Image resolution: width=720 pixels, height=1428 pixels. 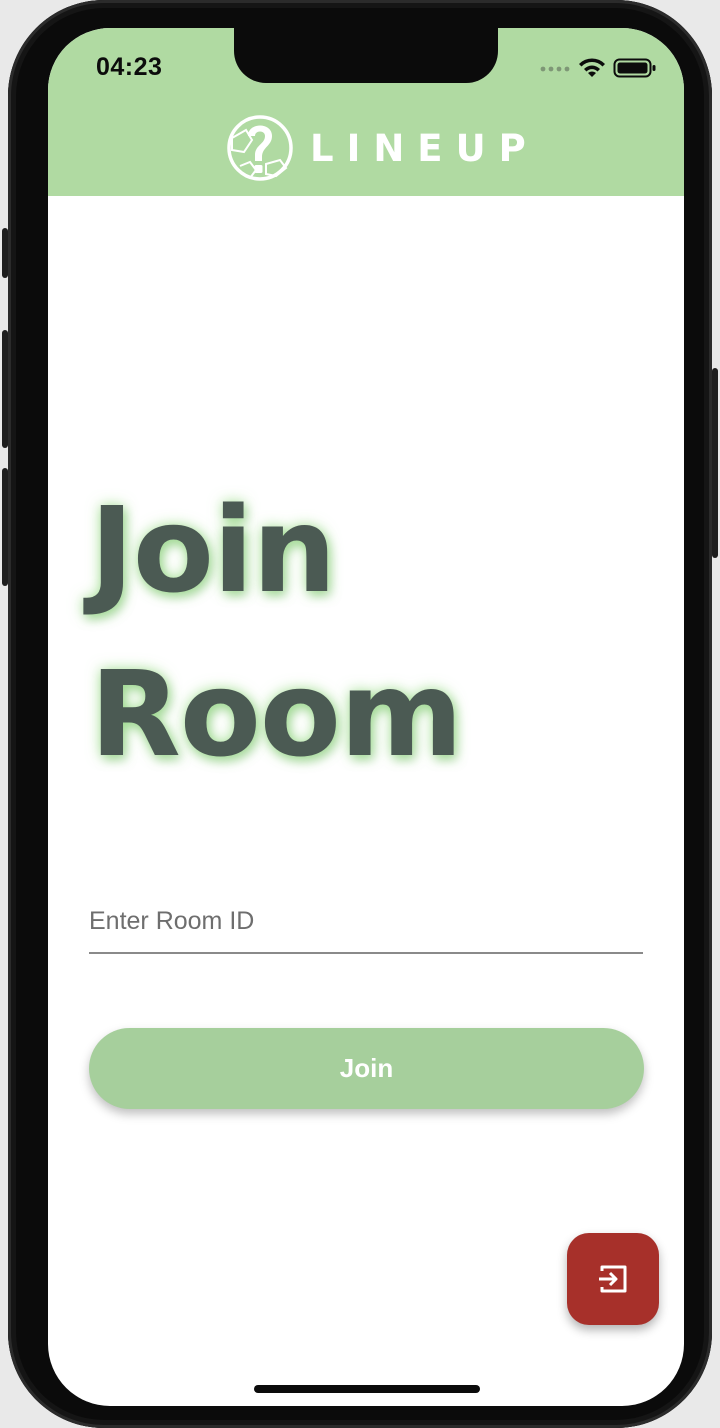 I want to click on brand-logo: LINEUP, so click(x=382, y=148).